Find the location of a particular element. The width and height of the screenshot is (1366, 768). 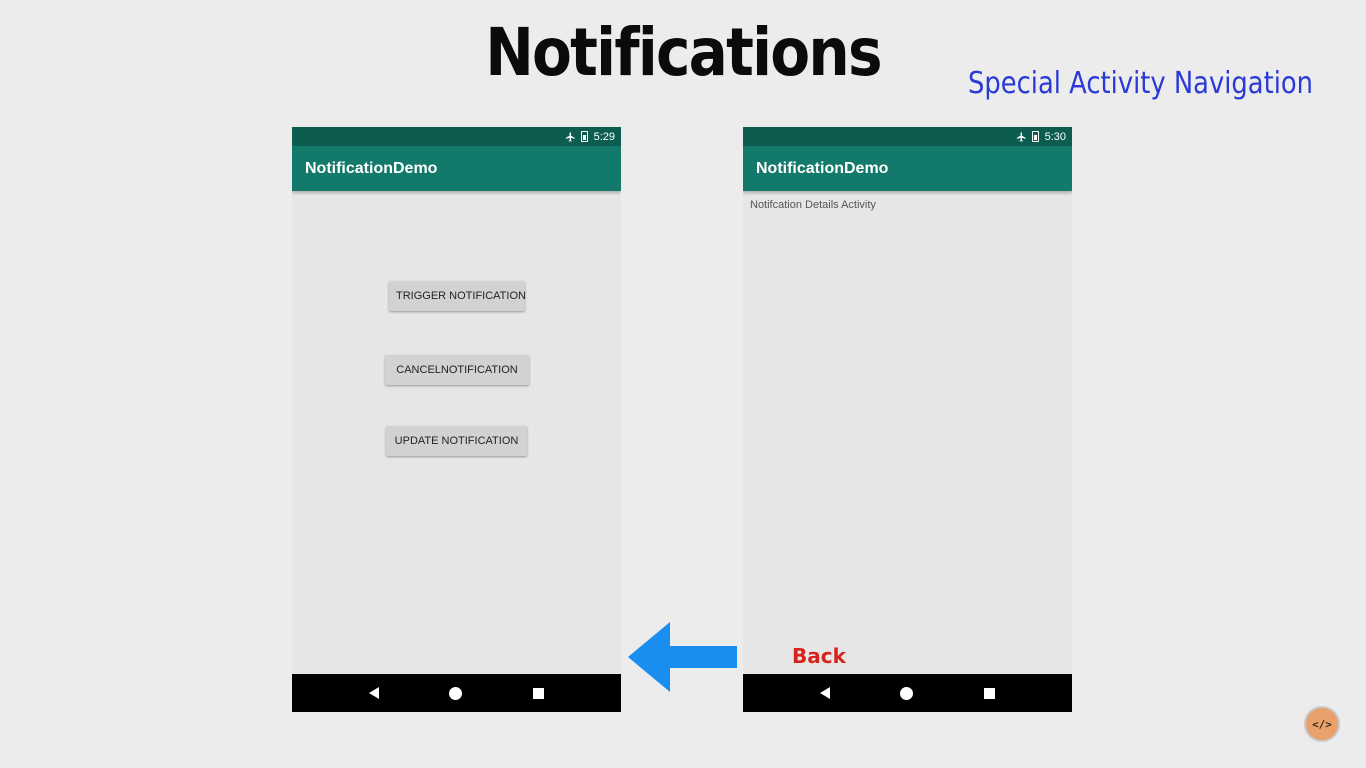

trigger-notification-button: TRIGGER NOTIFICATION is located at coordinates (457, 296).